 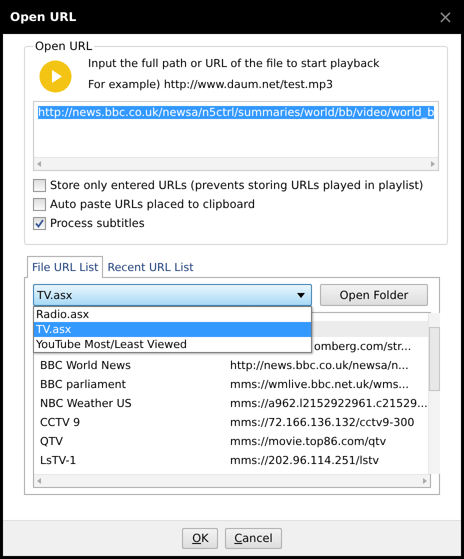 What do you see at coordinates (86, 365) in the screenshot?
I see `name-cell-text: BBC World News` at bounding box center [86, 365].